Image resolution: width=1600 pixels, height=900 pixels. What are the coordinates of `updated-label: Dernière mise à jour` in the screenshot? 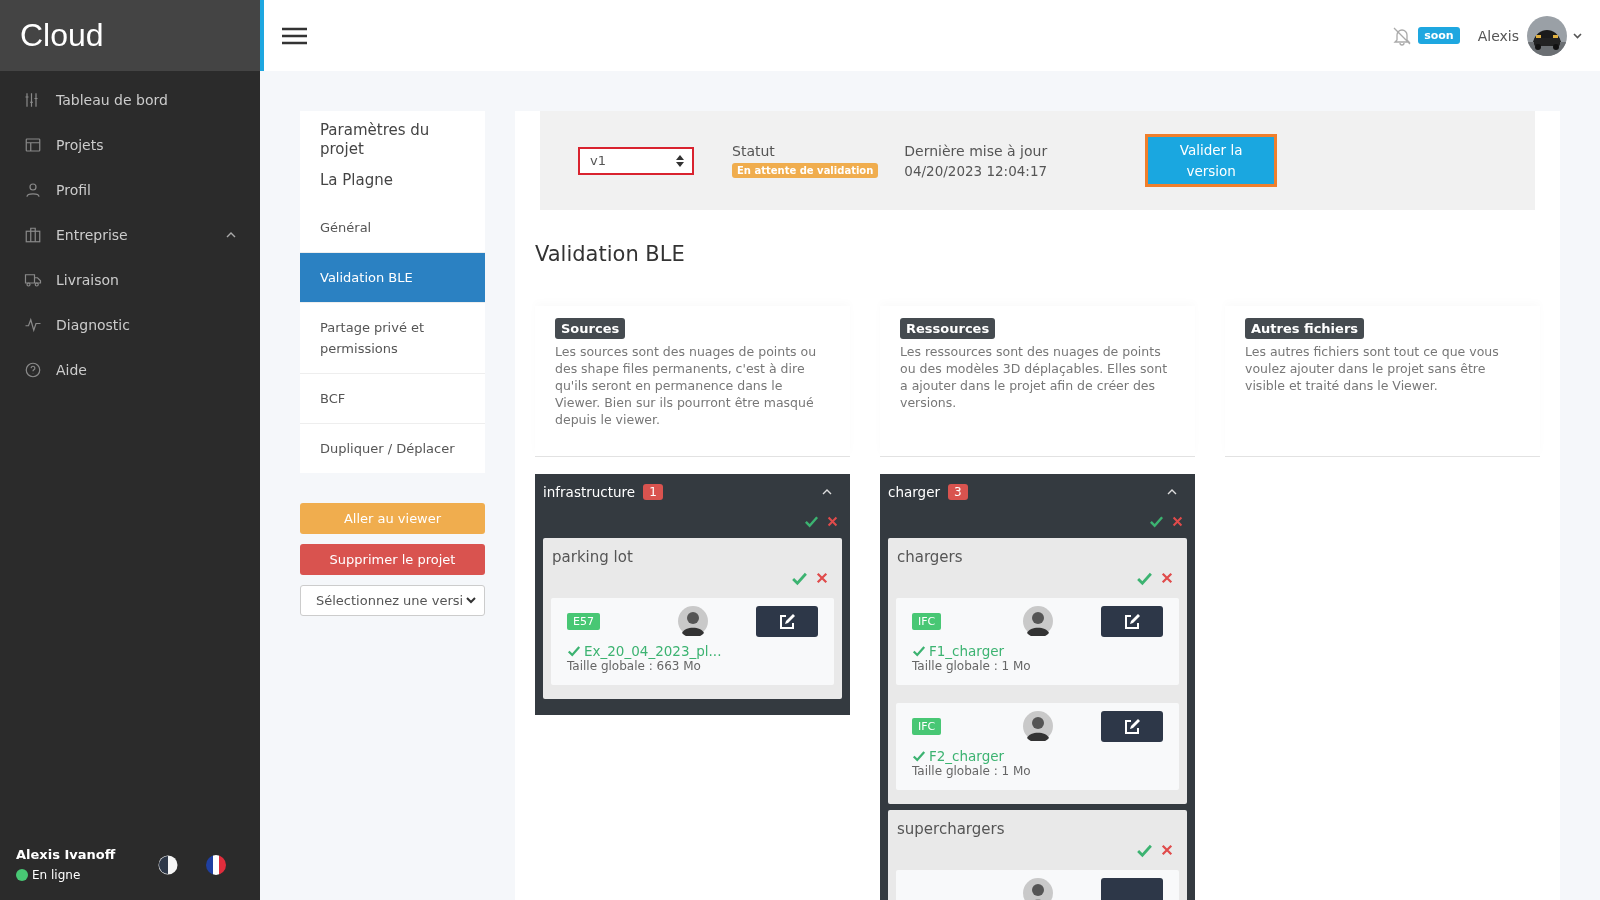 It's located at (976, 150).